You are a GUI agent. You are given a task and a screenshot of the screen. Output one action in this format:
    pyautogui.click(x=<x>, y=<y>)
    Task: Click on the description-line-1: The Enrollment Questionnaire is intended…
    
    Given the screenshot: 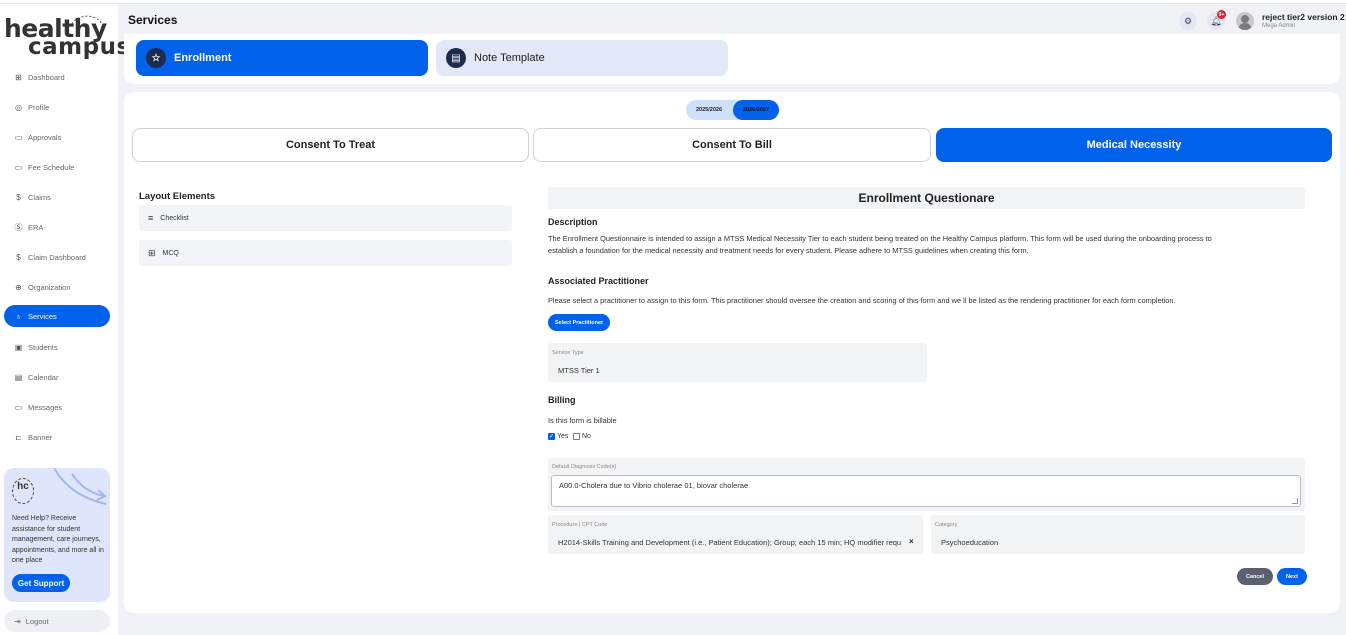 What is the action you would take?
    pyautogui.click(x=880, y=238)
    